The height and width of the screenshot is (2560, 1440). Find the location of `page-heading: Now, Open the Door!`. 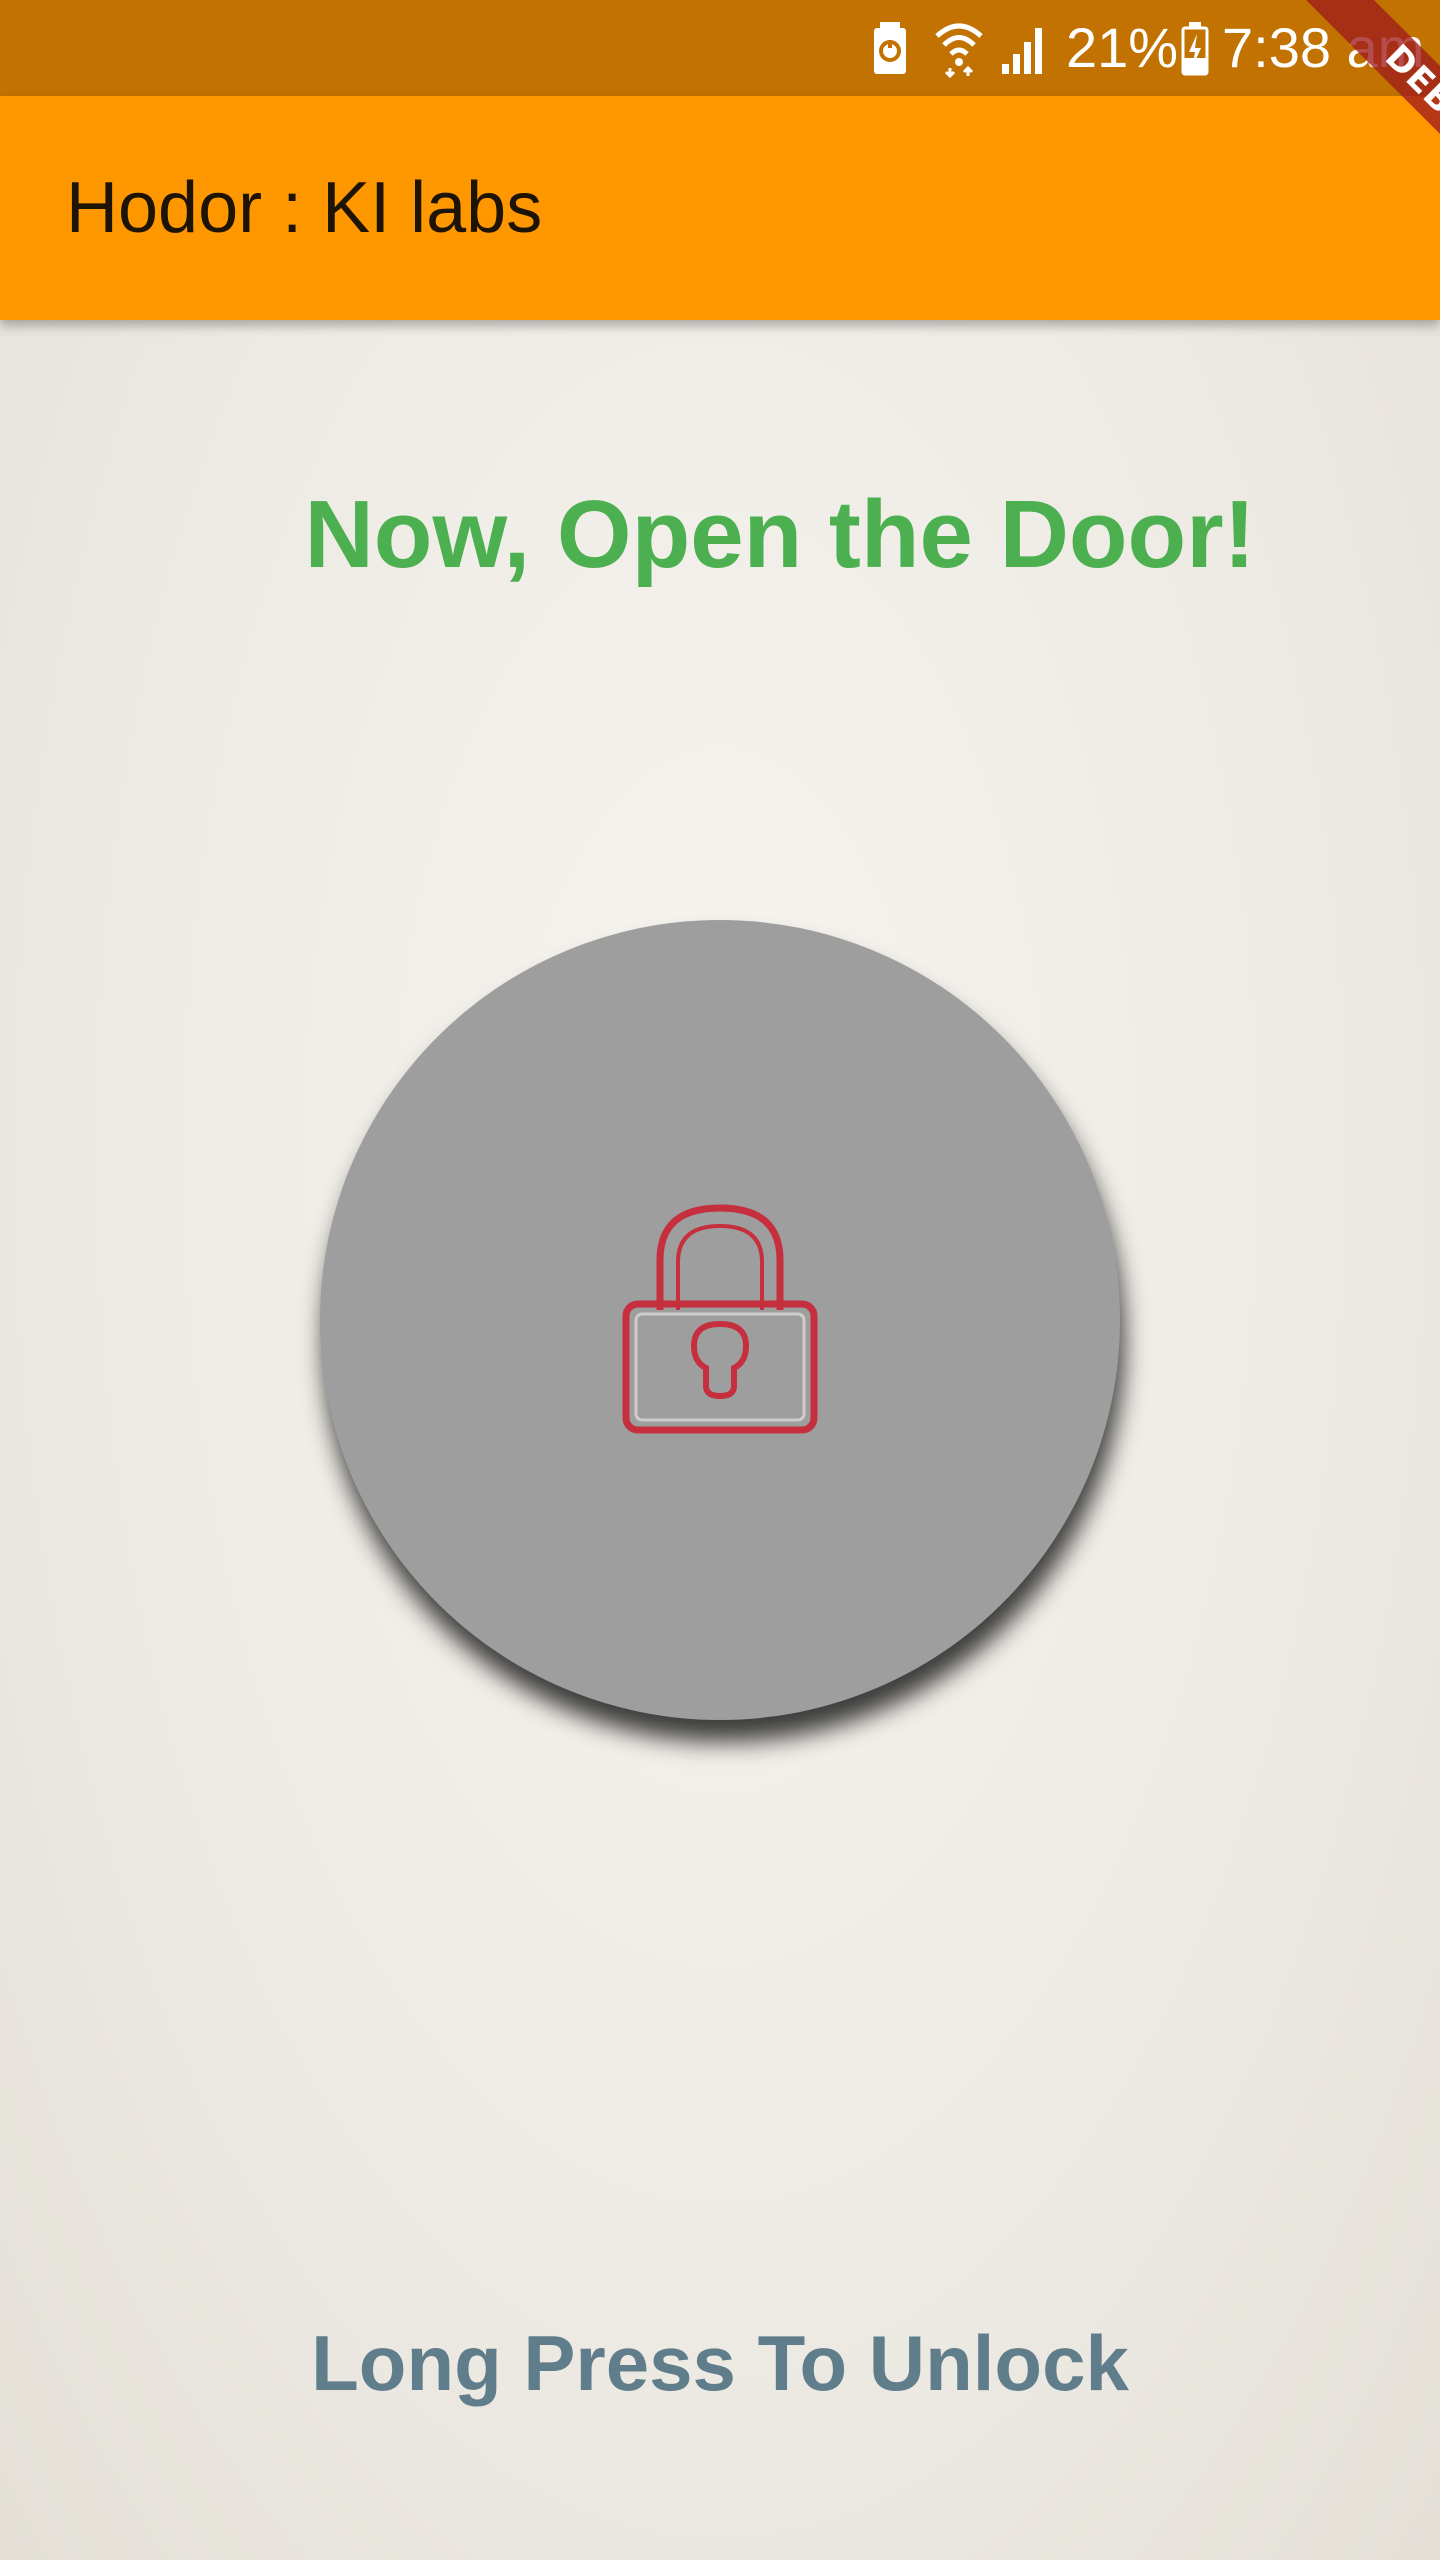

page-heading: Now, Open the Door! is located at coordinates (780, 534).